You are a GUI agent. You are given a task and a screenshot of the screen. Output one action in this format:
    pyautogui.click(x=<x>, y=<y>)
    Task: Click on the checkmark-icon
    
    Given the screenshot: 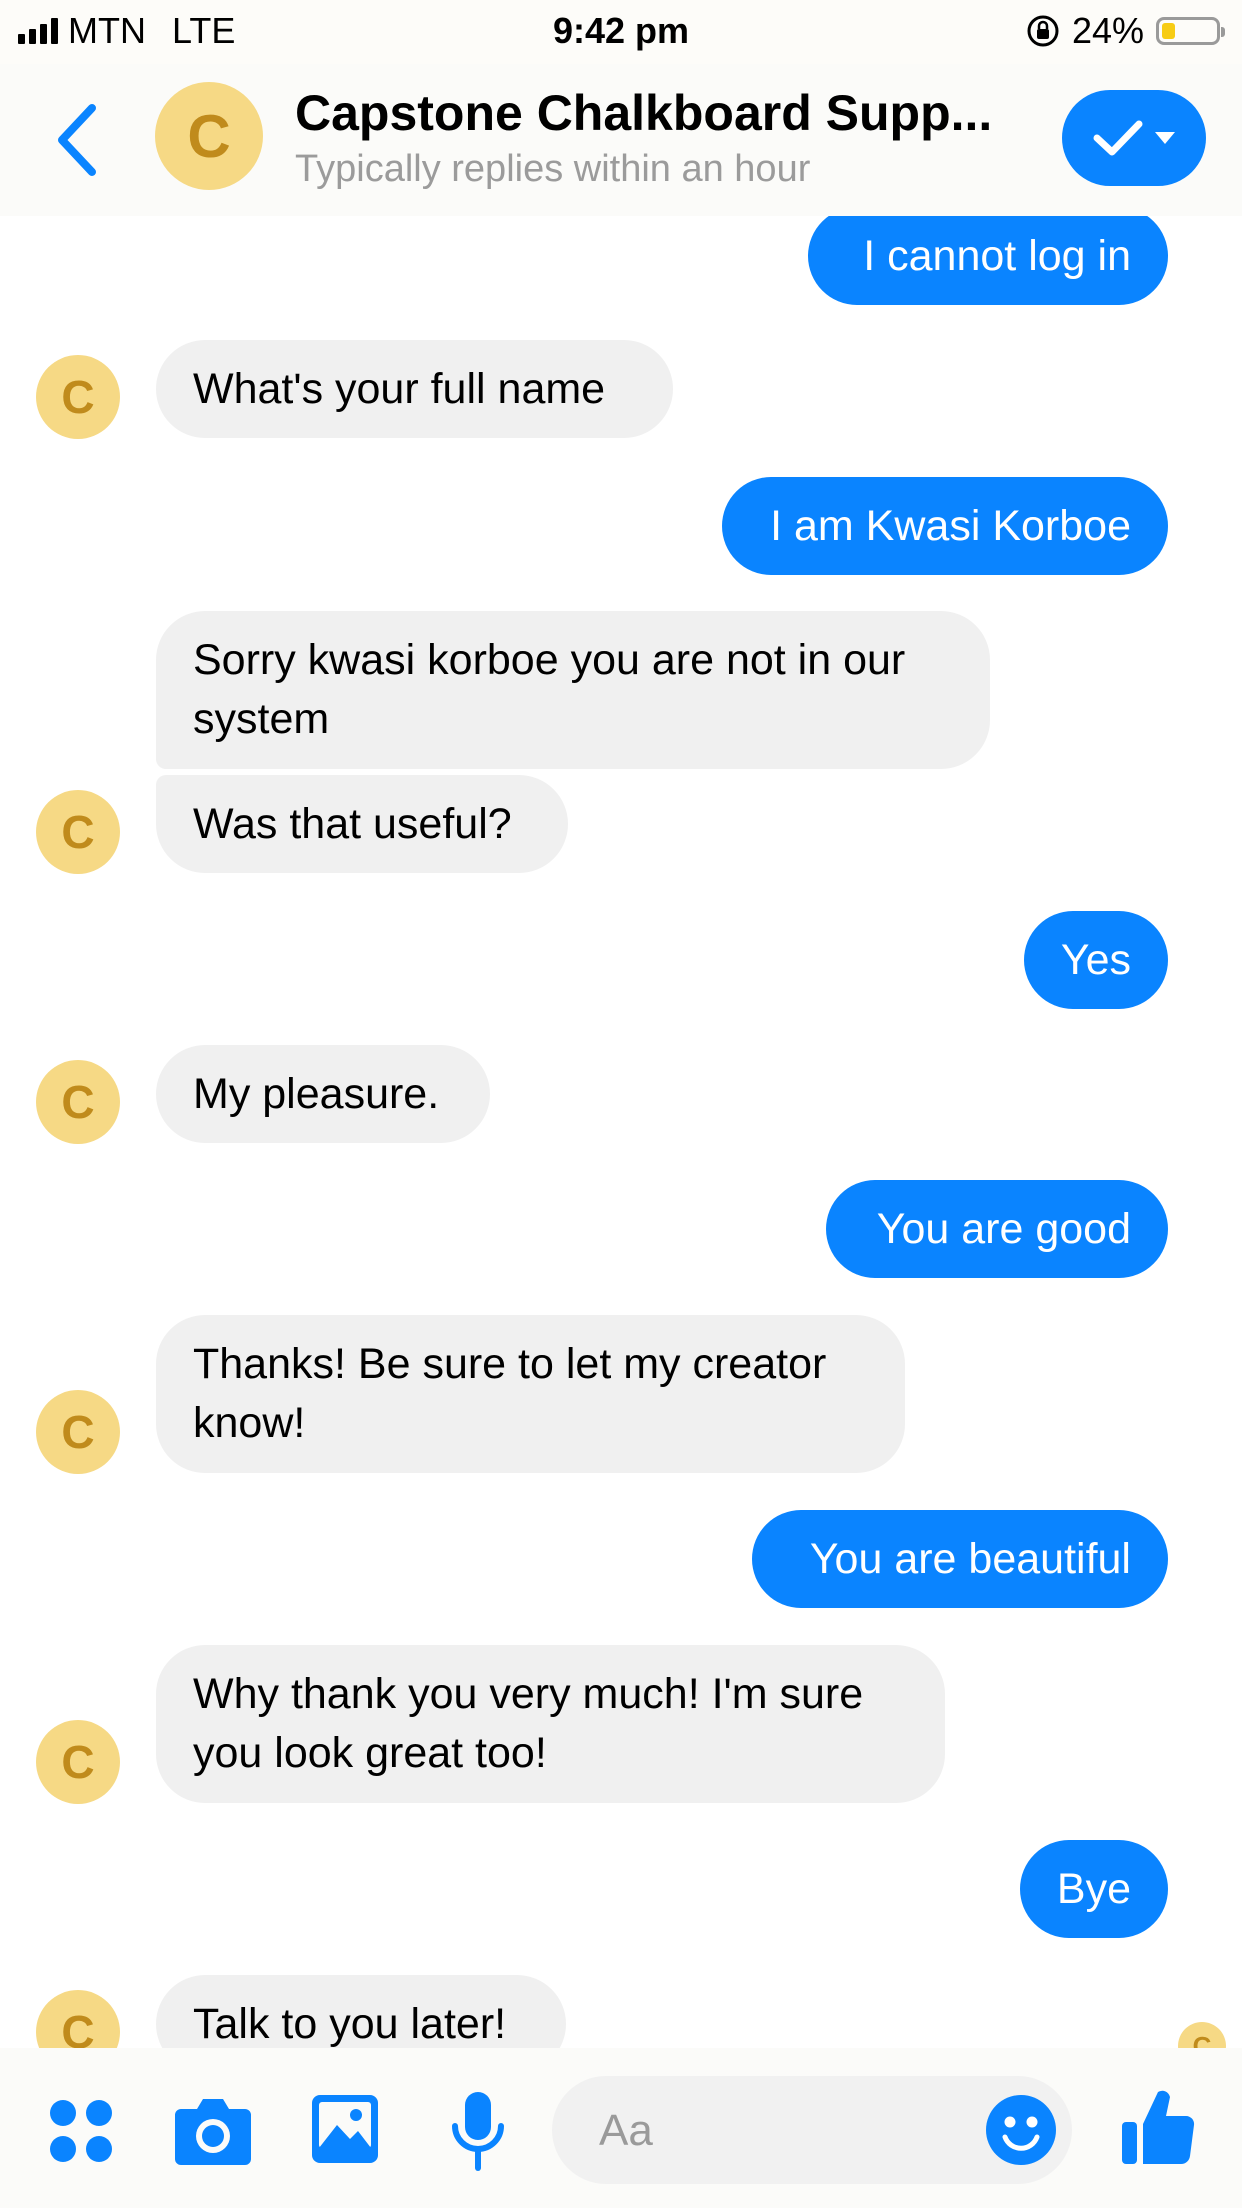 What is the action you would take?
    pyautogui.click(x=1118, y=138)
    